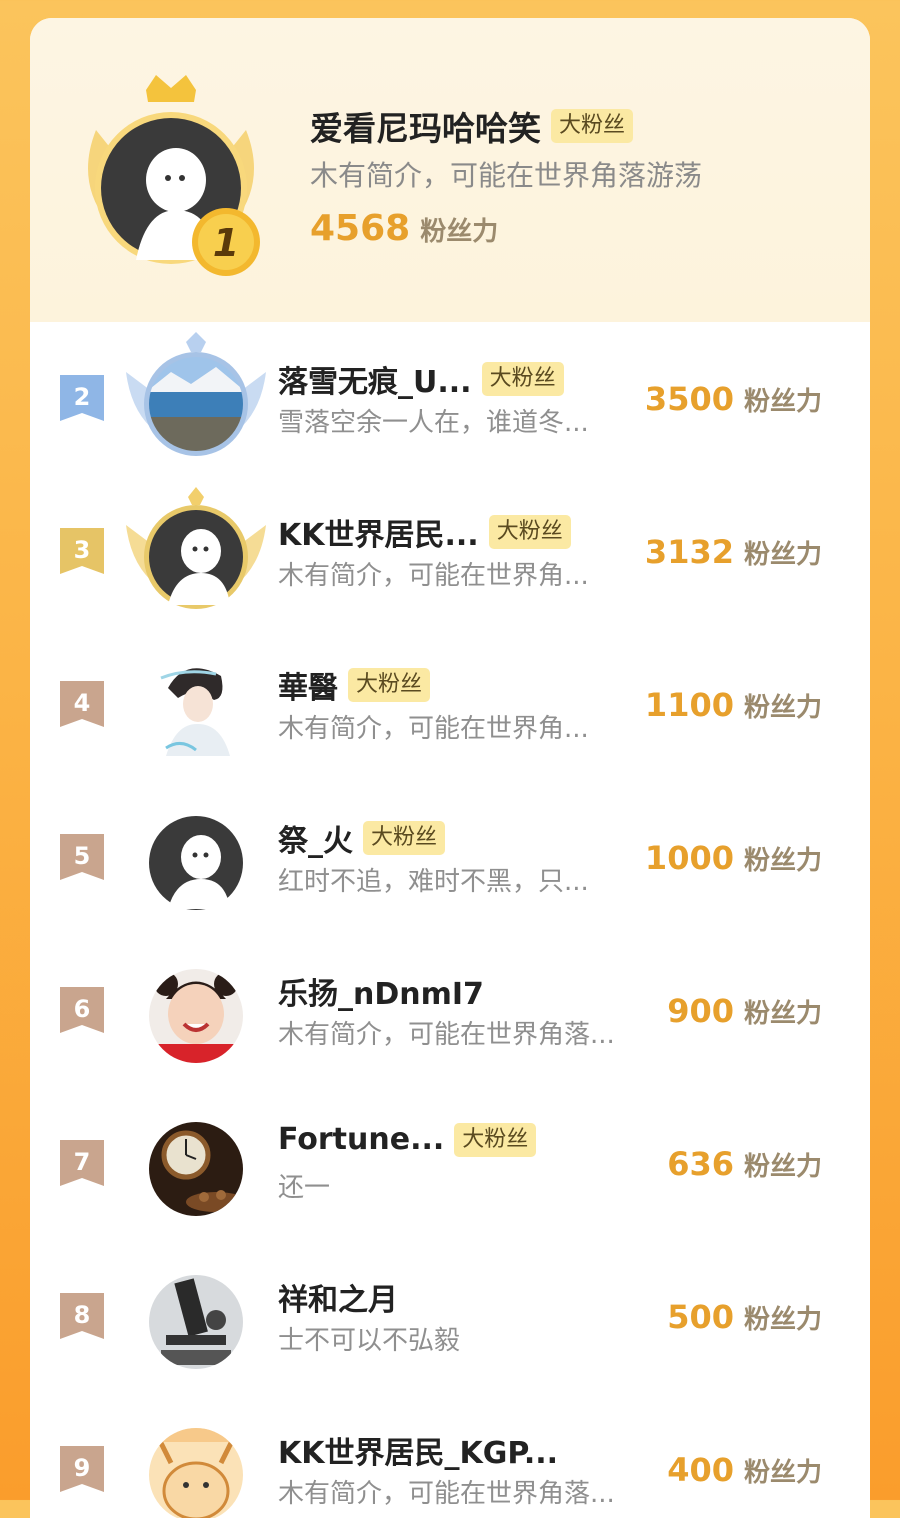 Image resolution: width=900 pixels, height=1518 pixels. Describe the element at coordinates (689, 705) in the screenshot. I see `fan-power-value: 1100` at that location.